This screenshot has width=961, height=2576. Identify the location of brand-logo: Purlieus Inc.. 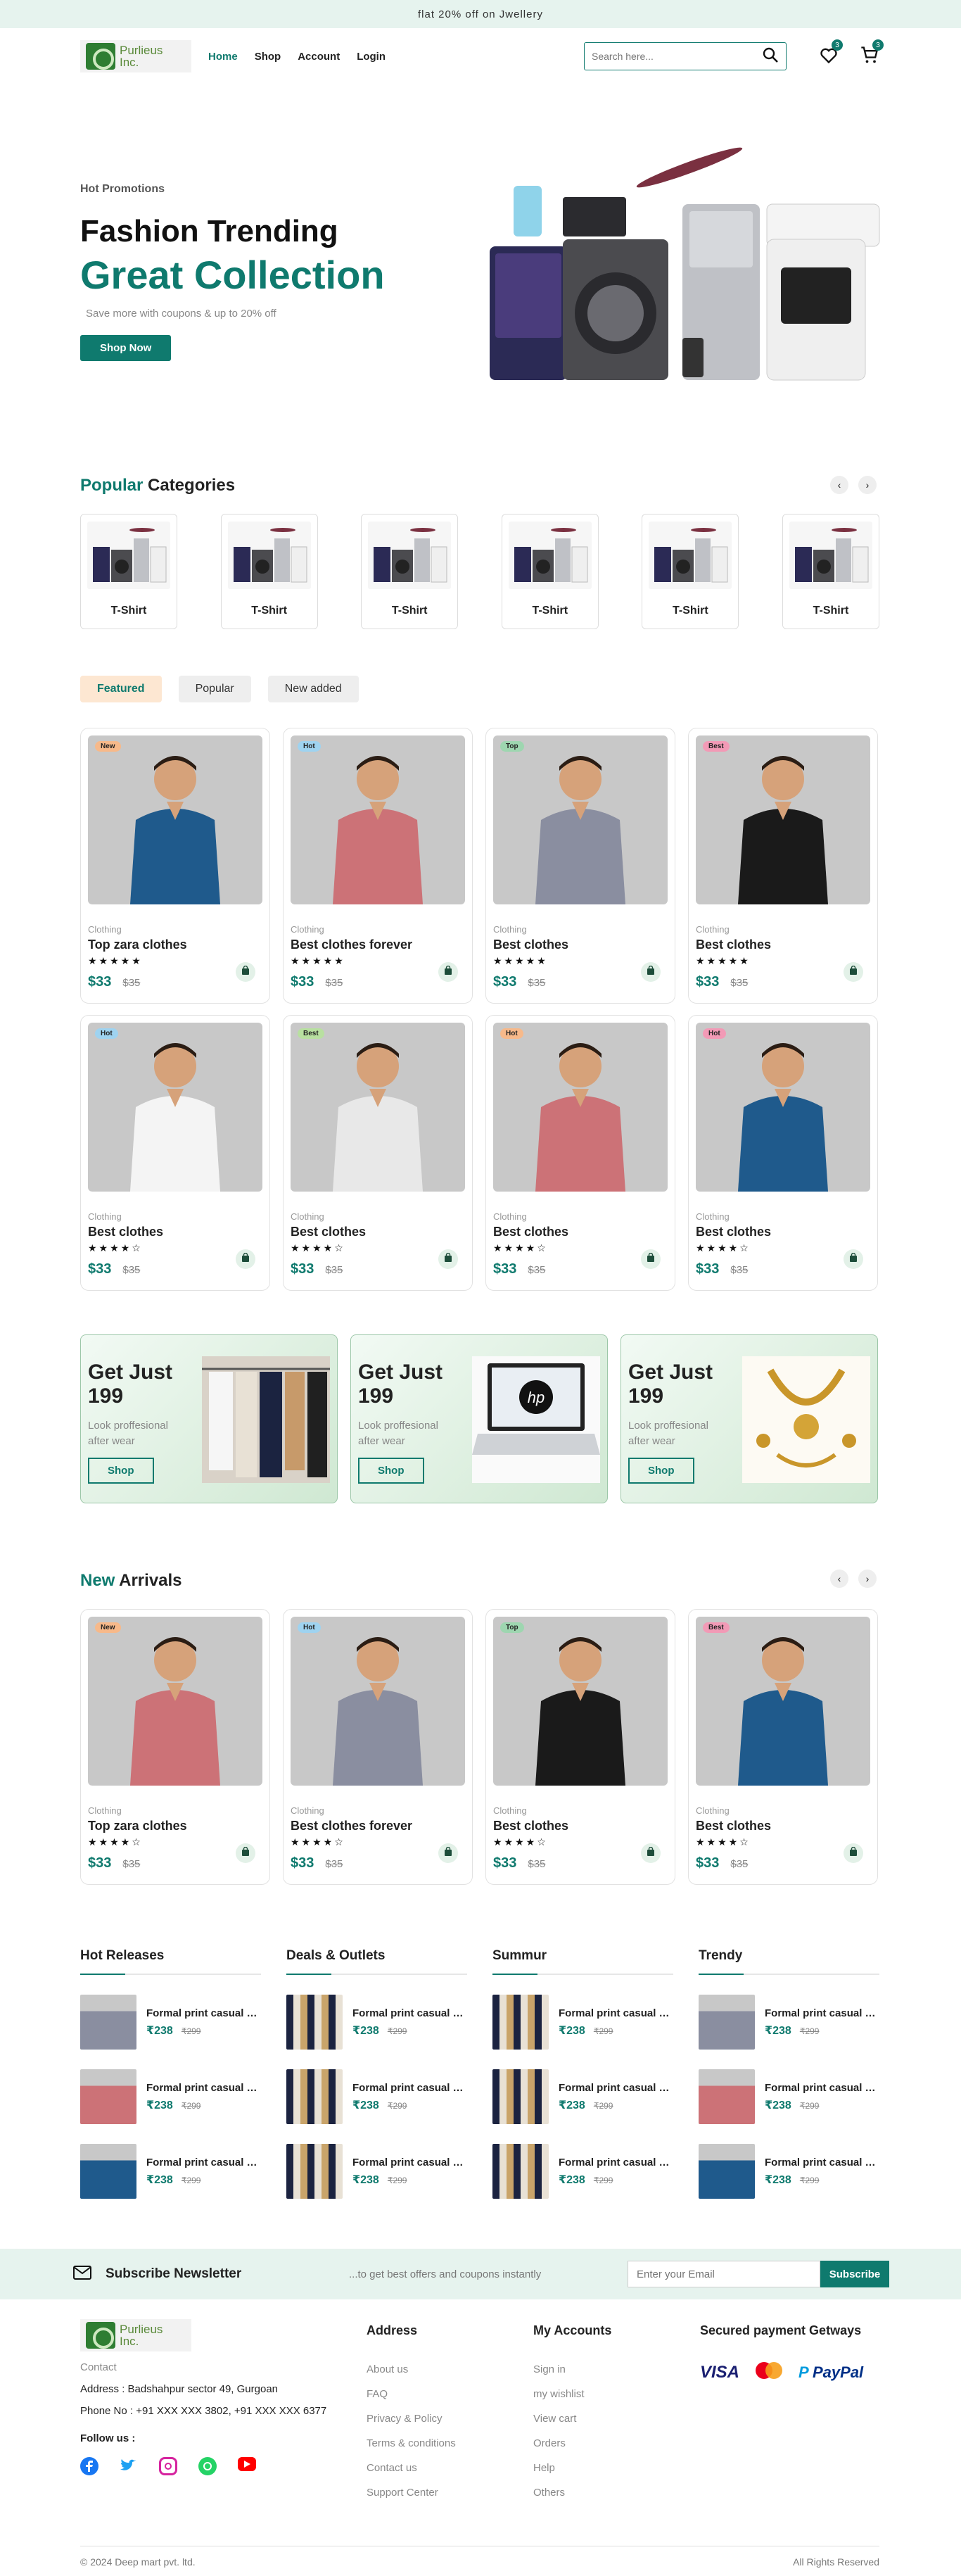
(135, 56).